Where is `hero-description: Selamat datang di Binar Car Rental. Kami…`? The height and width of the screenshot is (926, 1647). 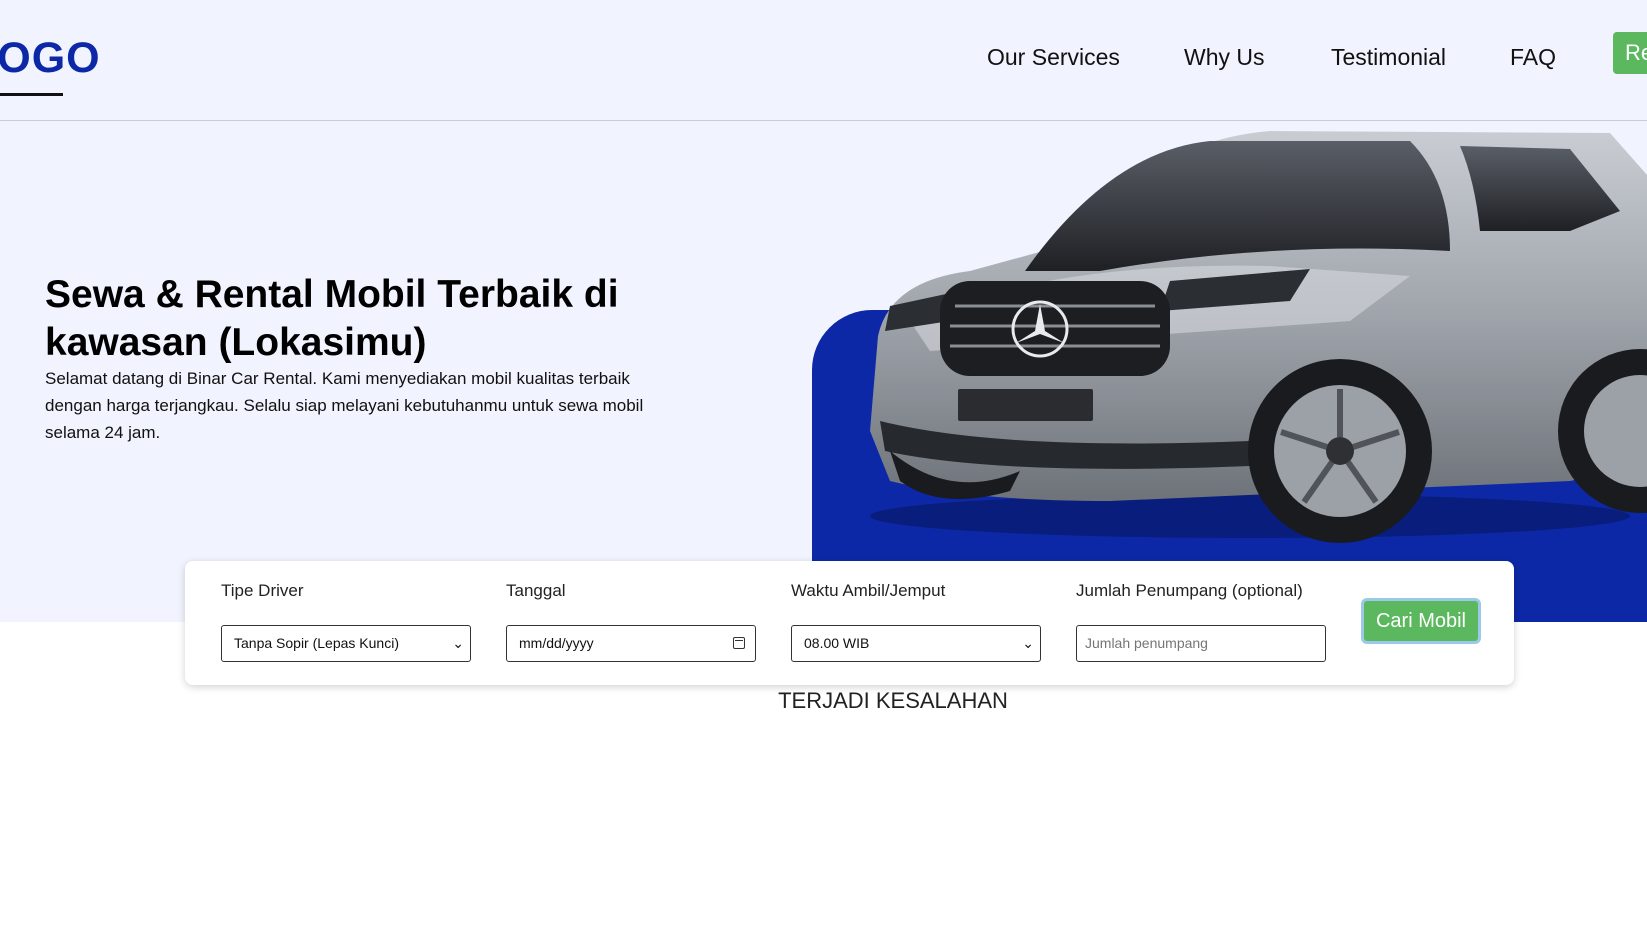 hero-description: Selamat datang di Binar Car Rental. Kami… is located at coordinates (344, 405).